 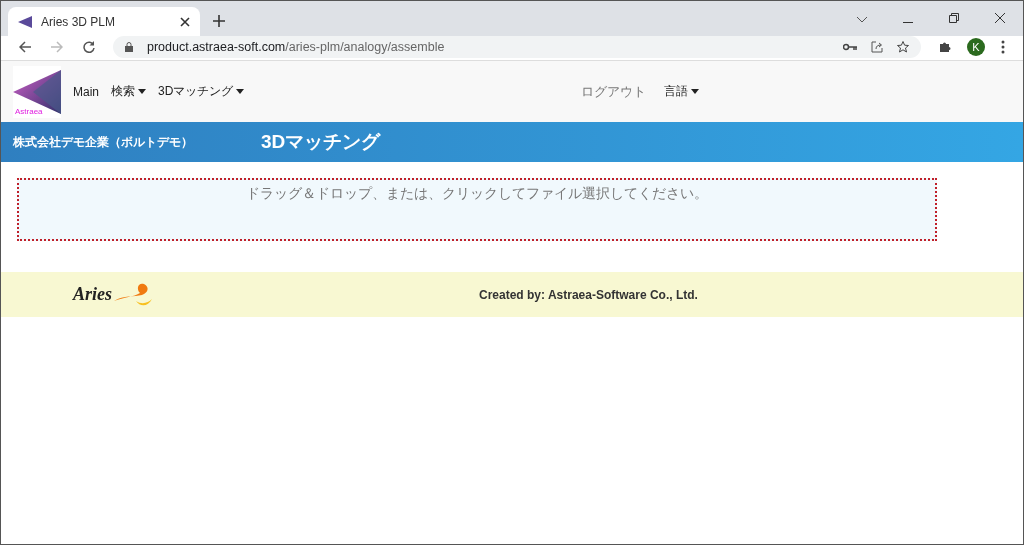 I want to click on plus-icon, so click(x=219, y=21).